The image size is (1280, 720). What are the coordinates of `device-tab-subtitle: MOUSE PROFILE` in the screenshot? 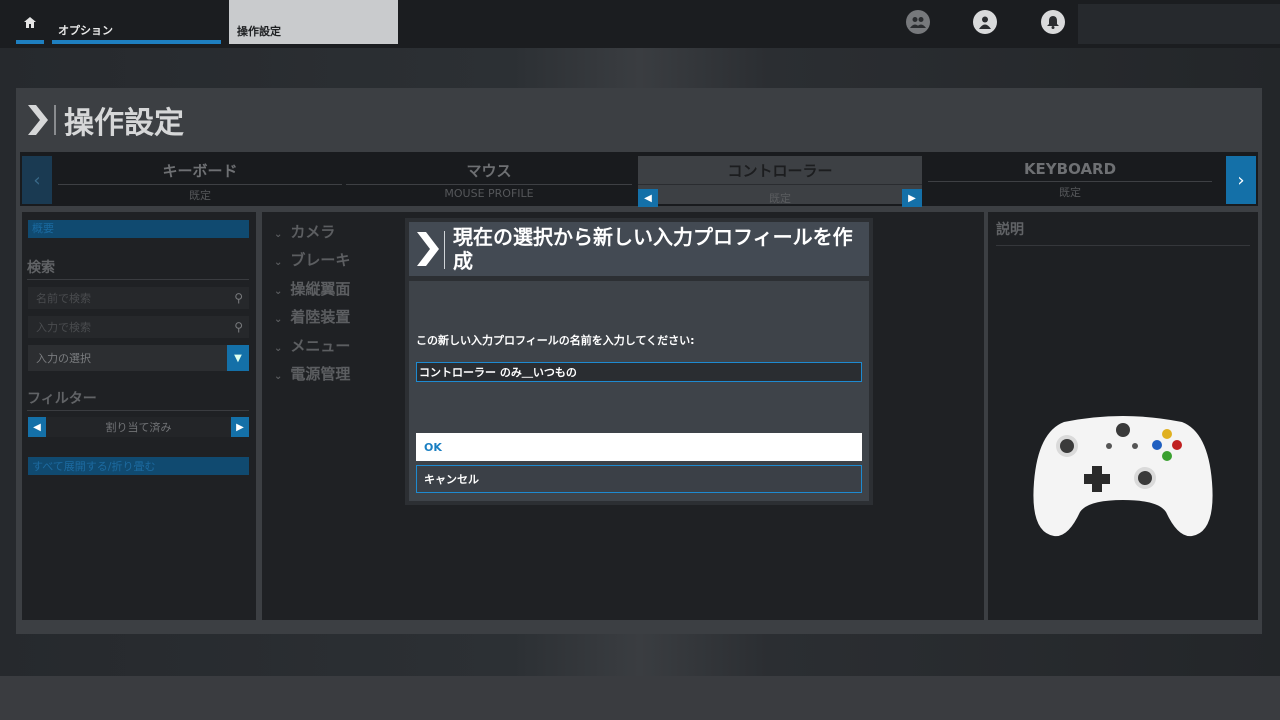 It's located at (489, 193).